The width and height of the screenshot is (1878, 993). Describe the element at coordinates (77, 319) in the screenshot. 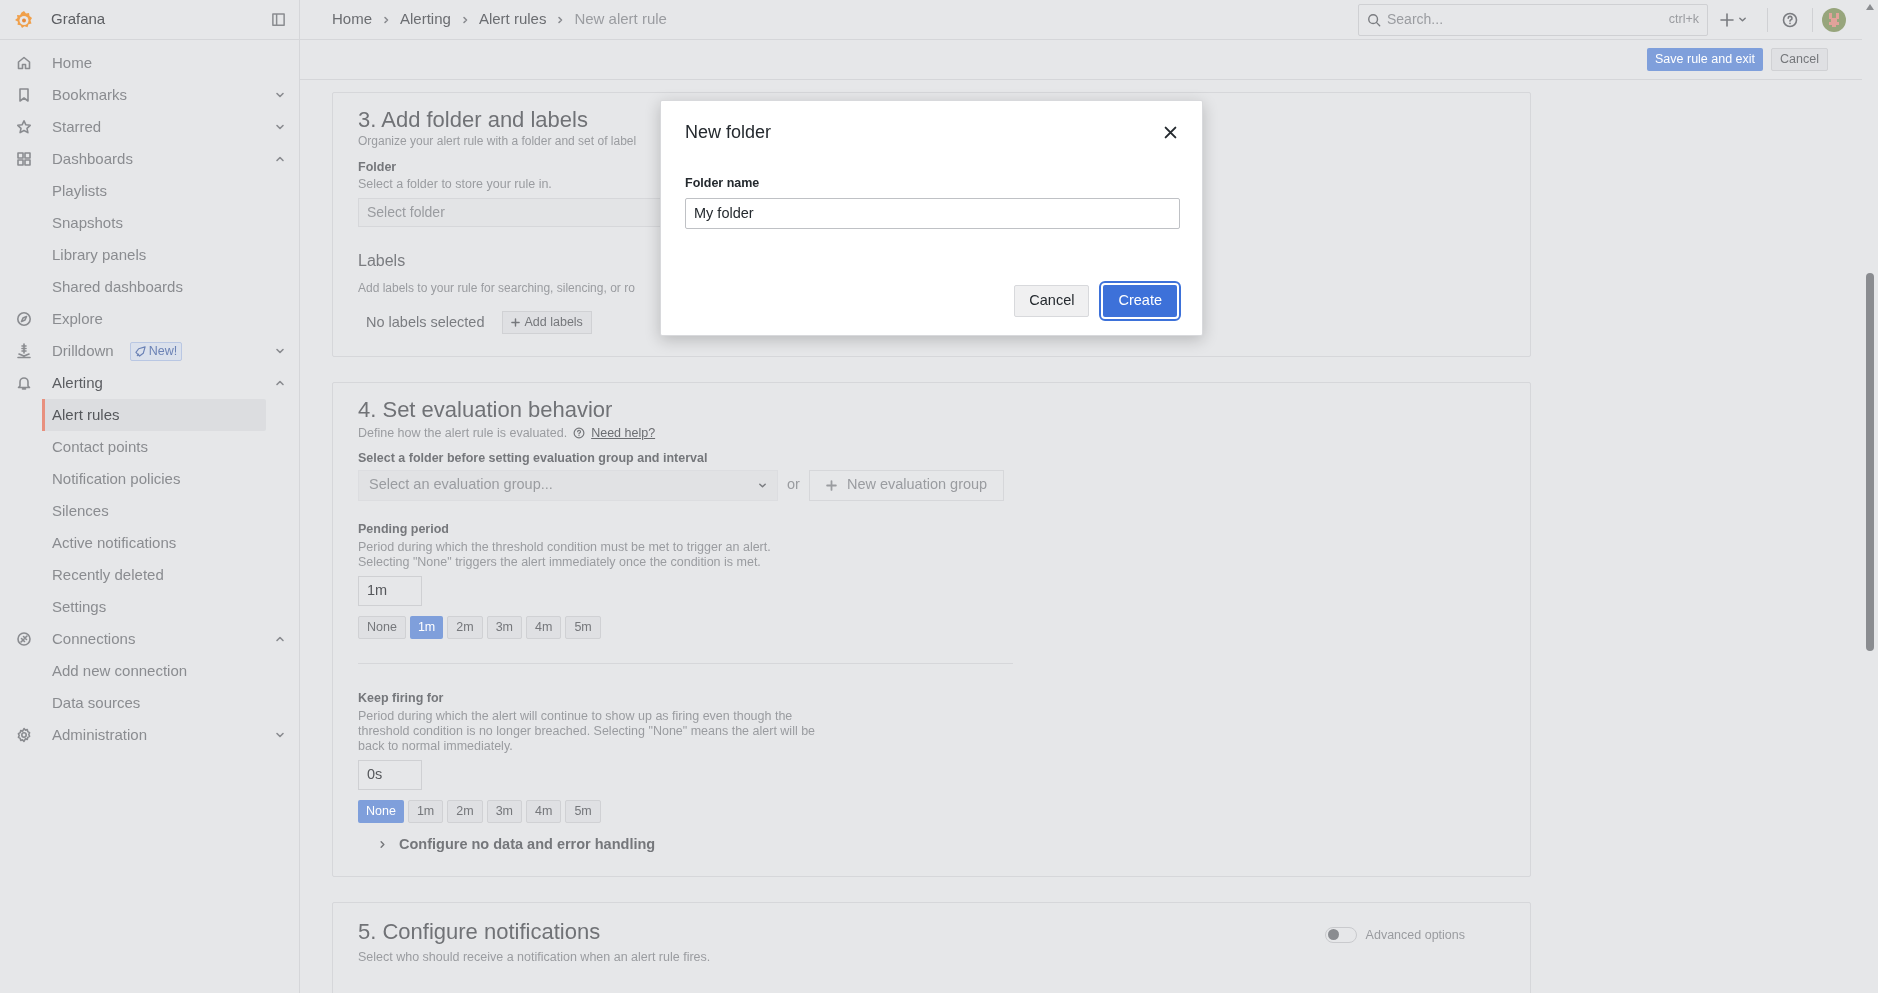

I see `nav-item: Explore` at that location.